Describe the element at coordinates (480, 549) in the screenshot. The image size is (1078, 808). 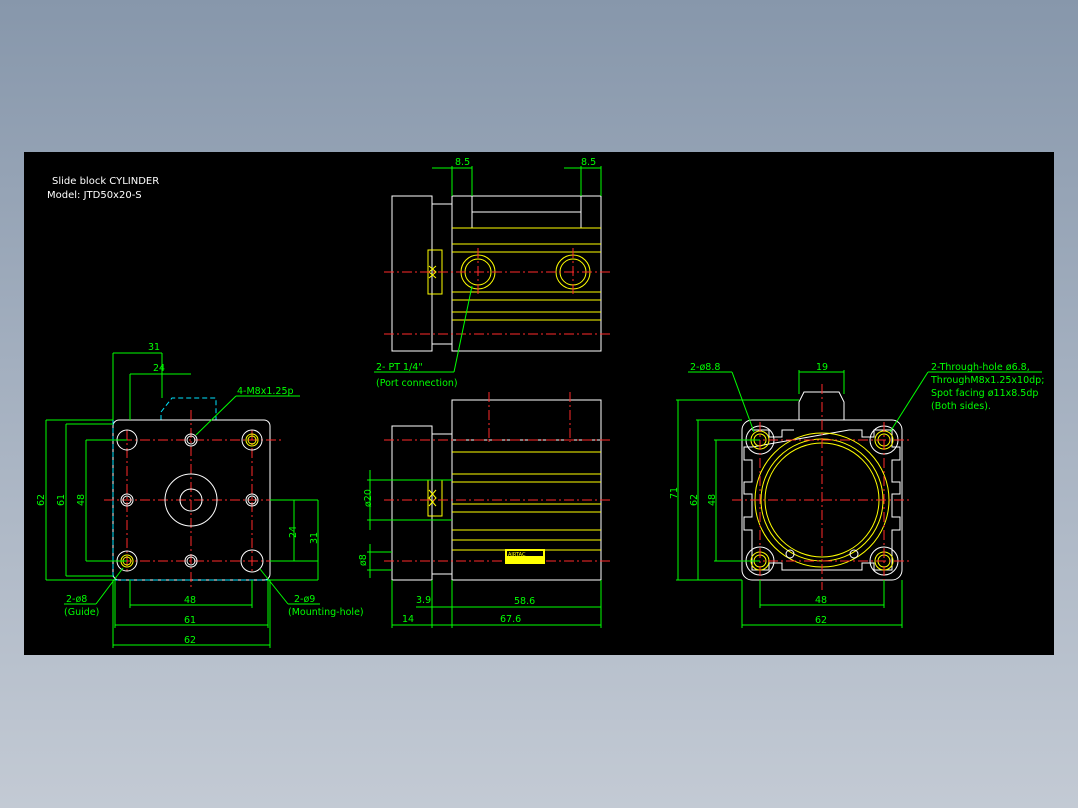
I see `side-view-dimensions: ø20 ø8 3.9 58.6 14 67.6` at that location.